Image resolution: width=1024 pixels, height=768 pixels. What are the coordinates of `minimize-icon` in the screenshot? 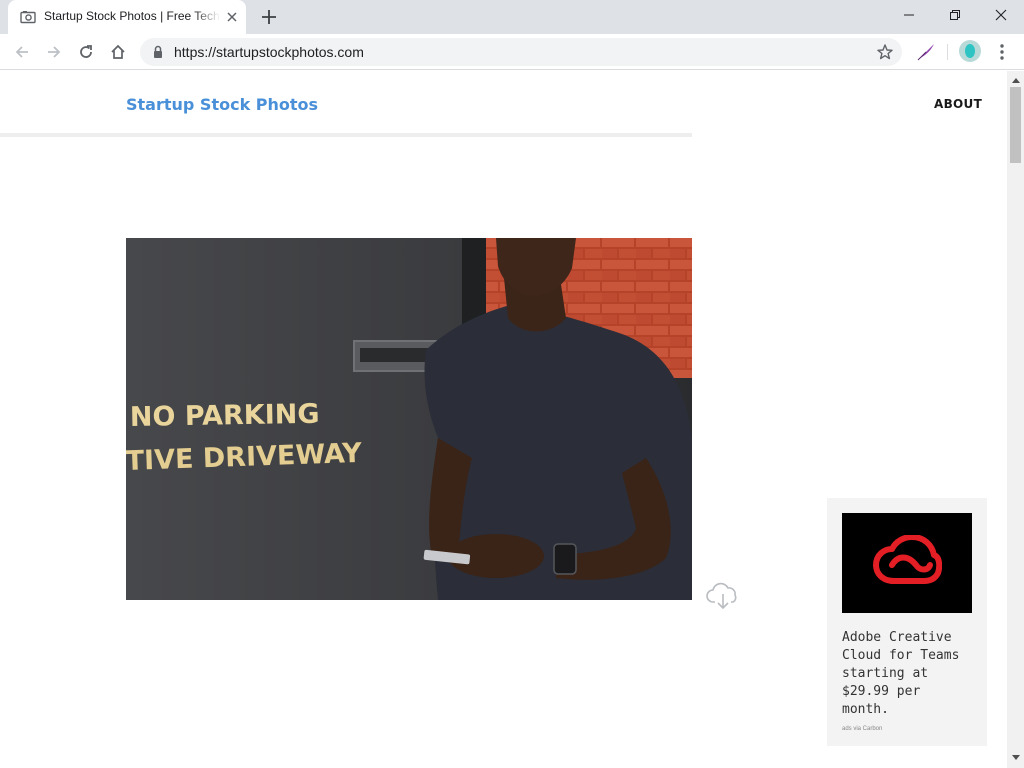 It's located at (909, 15).